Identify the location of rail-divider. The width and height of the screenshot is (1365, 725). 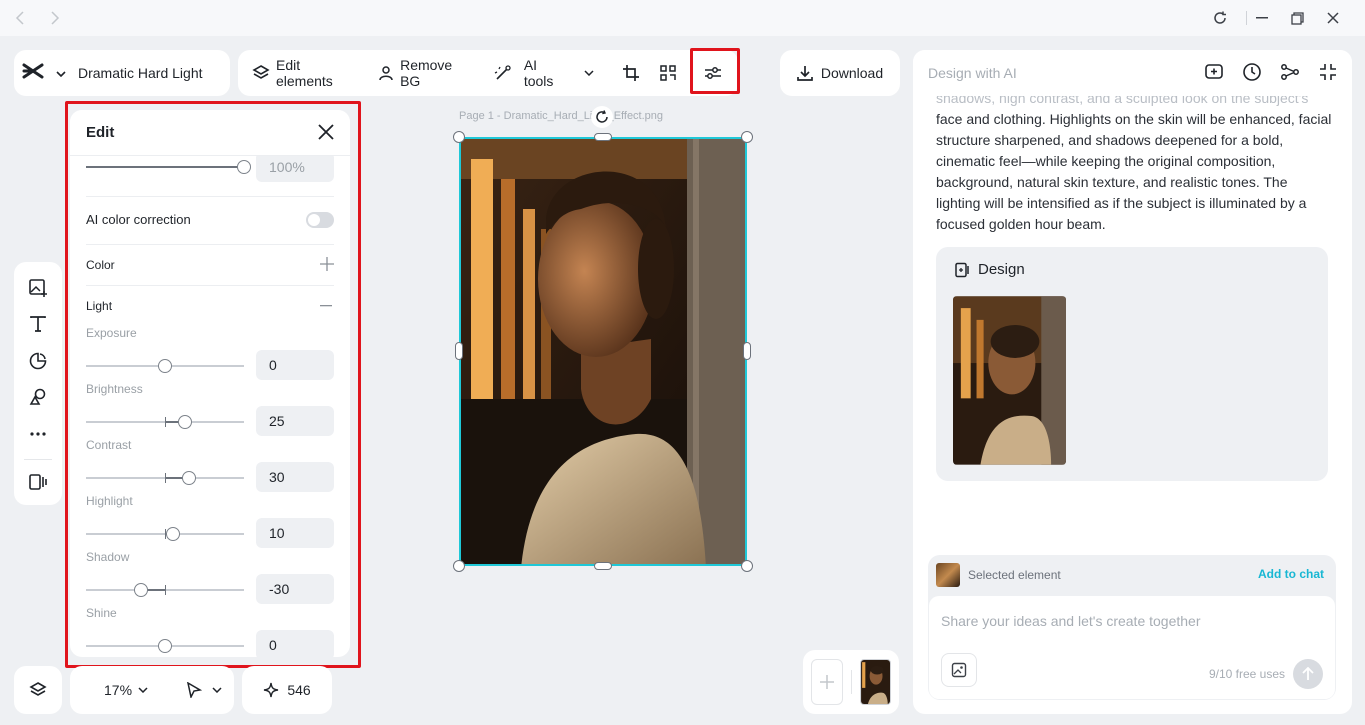
(38, 459).